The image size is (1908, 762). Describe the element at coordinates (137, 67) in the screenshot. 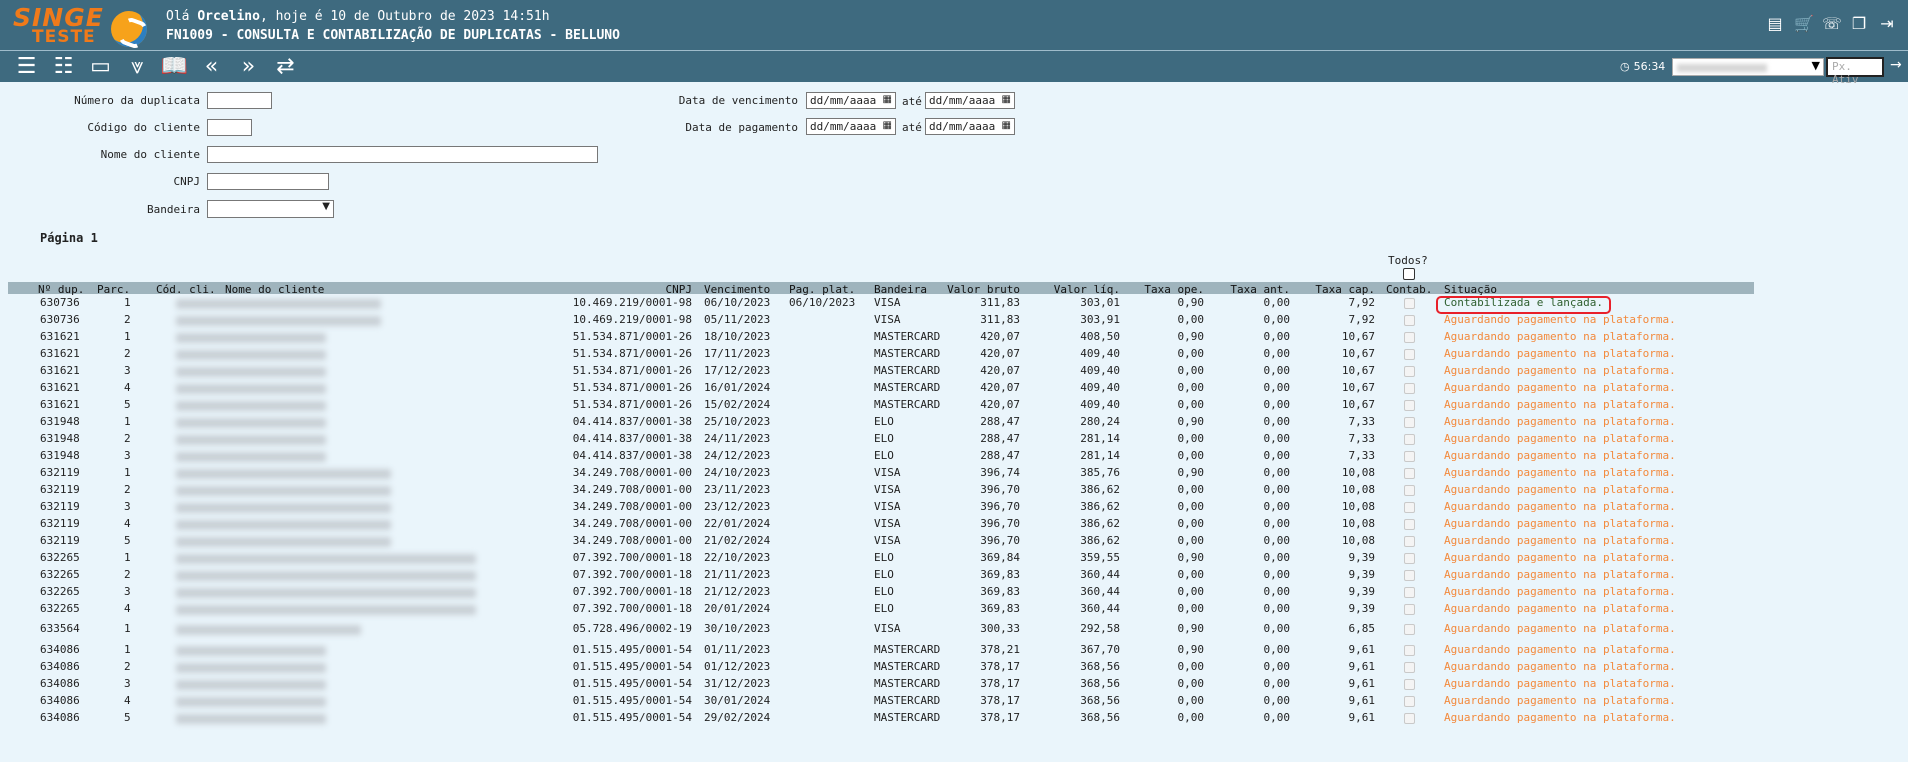

I see `collapse-all-icon: ⩔` at that location.